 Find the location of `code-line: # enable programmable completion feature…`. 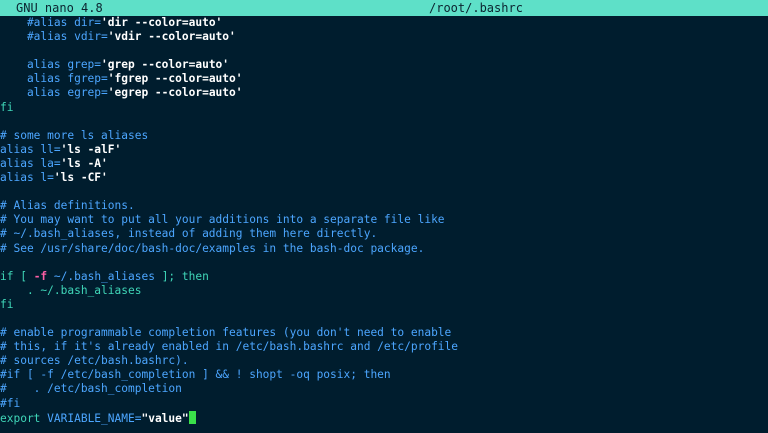

code-line: # enable programmable completion feature… is located at coordinates (384, 333).